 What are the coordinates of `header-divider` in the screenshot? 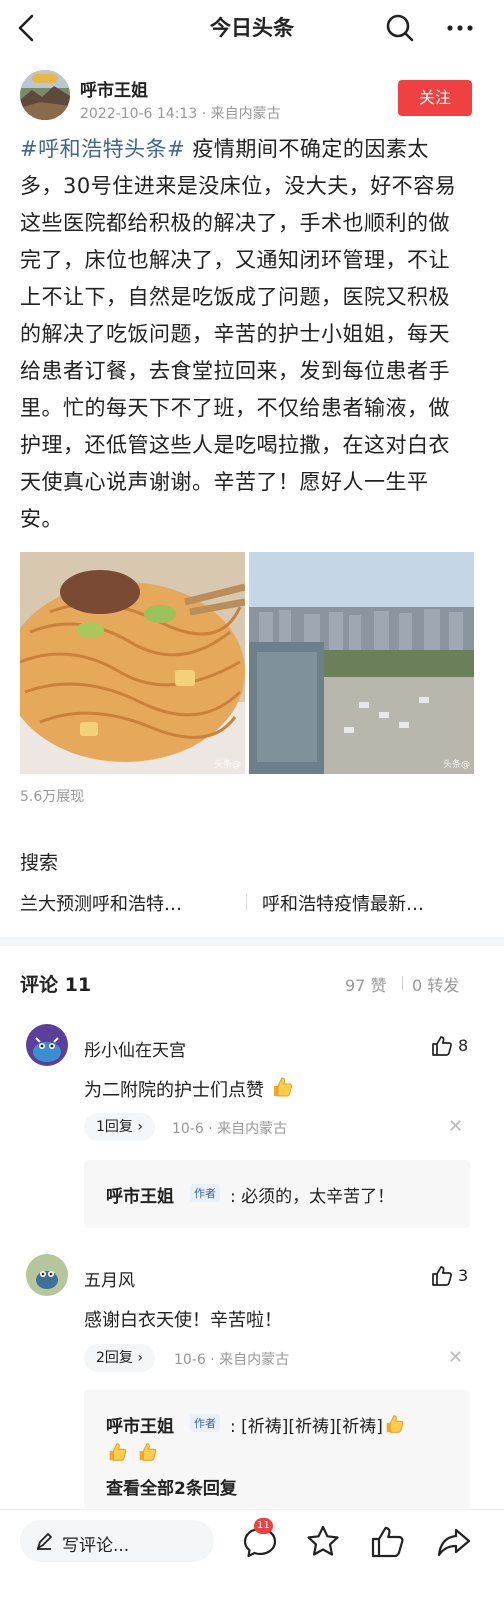 It's located at (402, 983).